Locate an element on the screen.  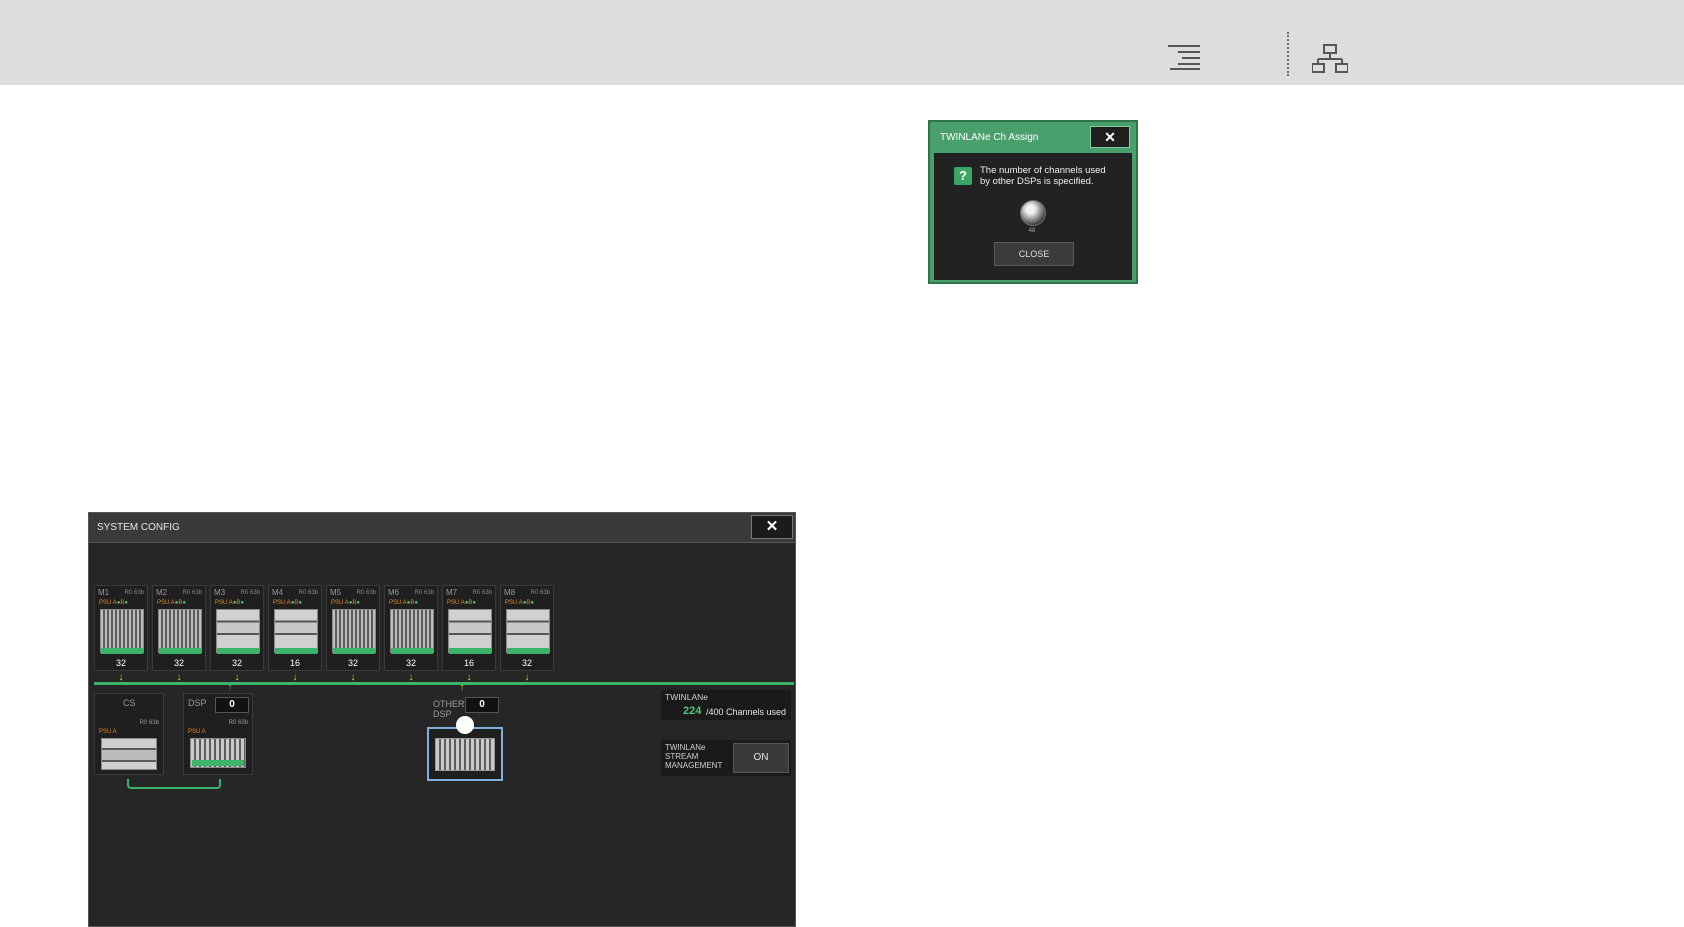
module-unit: M2 R0 63b PSU A●B● 32 is located at coordinates (179, 628).